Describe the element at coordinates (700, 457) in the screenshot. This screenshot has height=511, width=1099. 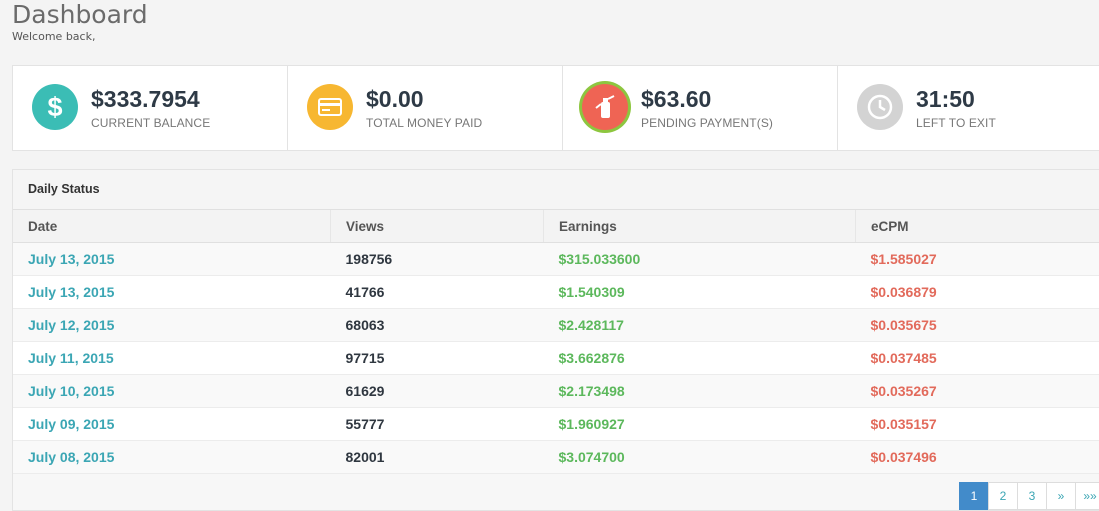
I see `earnings-cell: $3.074700` at that location.